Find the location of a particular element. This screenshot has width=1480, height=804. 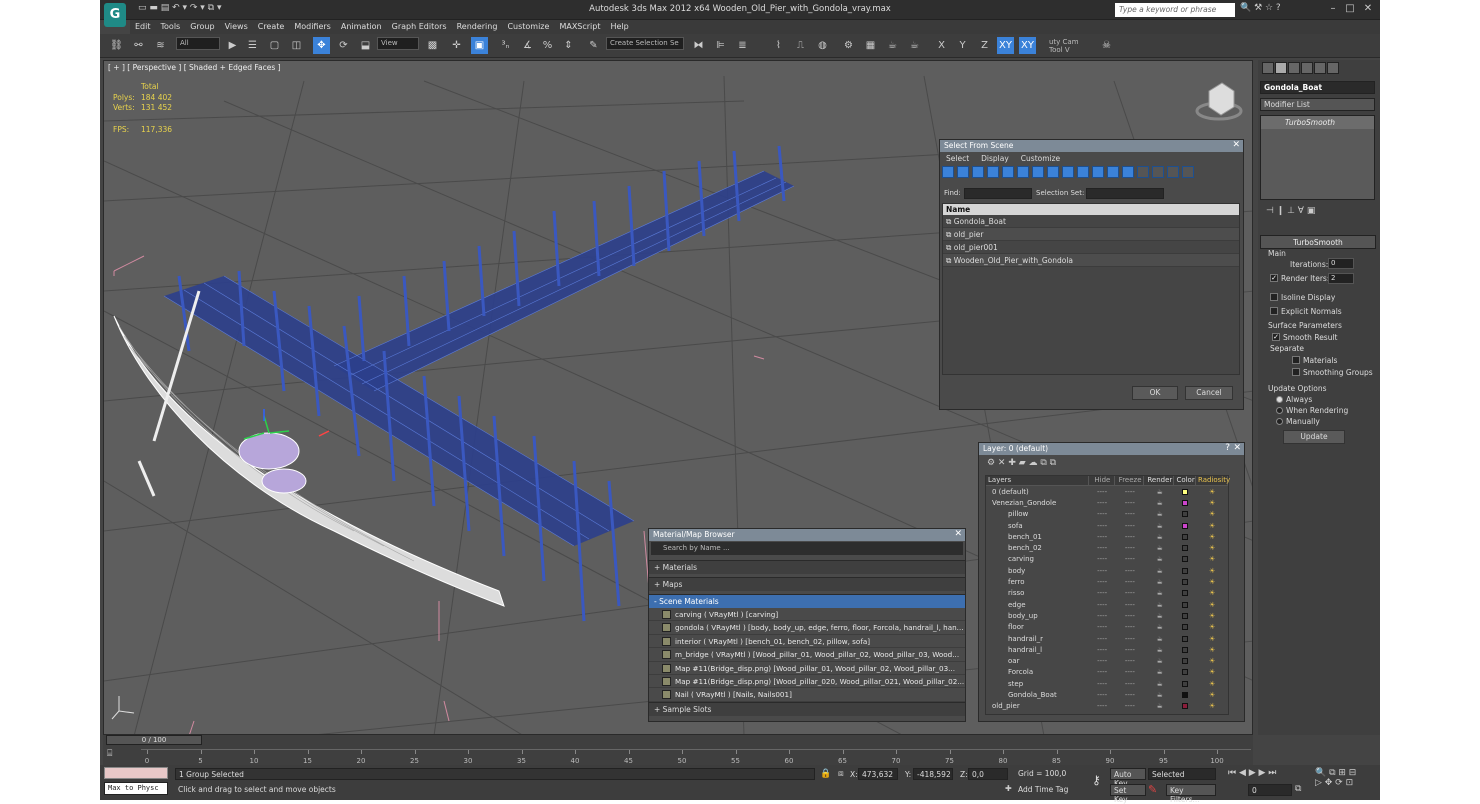

minimize-button: – is located at coordinates (1333, 10).